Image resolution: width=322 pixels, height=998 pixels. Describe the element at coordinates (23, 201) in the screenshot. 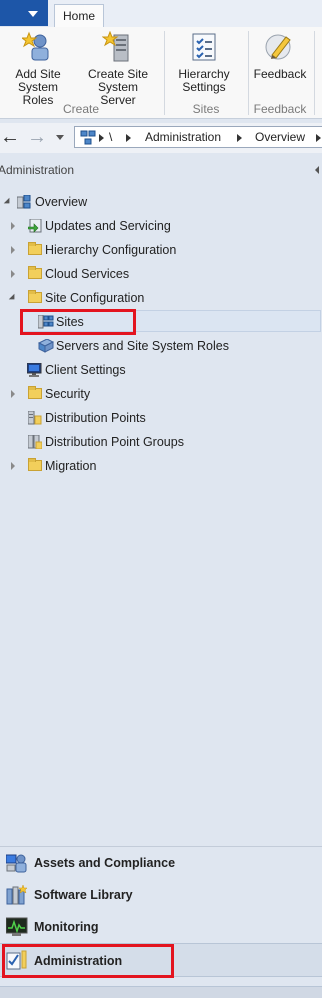

I see `overview-icon` at that location.